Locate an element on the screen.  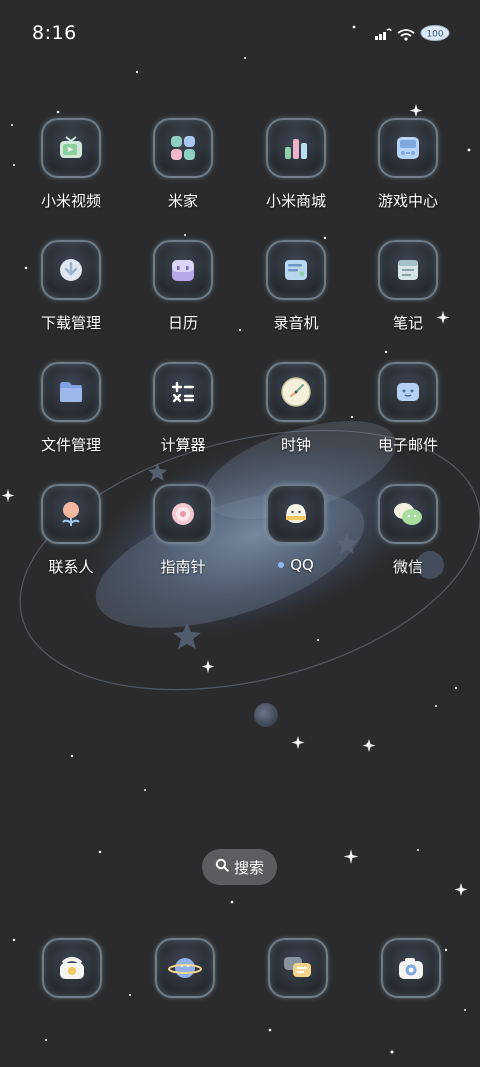
app-email: 电子邮件 is located at coordinates (408, 417).